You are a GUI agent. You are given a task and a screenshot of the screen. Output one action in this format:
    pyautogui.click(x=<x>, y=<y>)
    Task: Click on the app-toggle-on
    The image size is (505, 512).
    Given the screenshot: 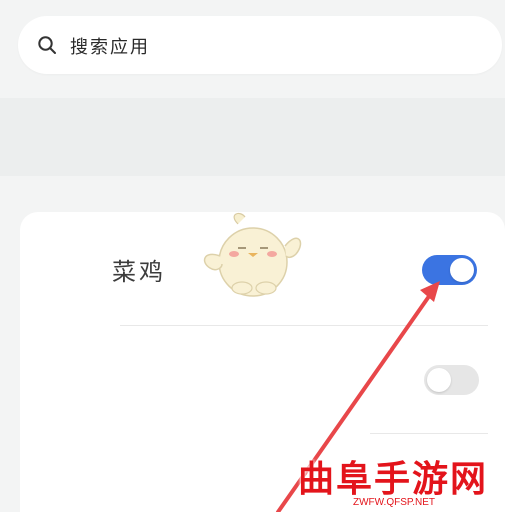 What is the action you would take?
    pyautogui.click(x=449, y=270)
    